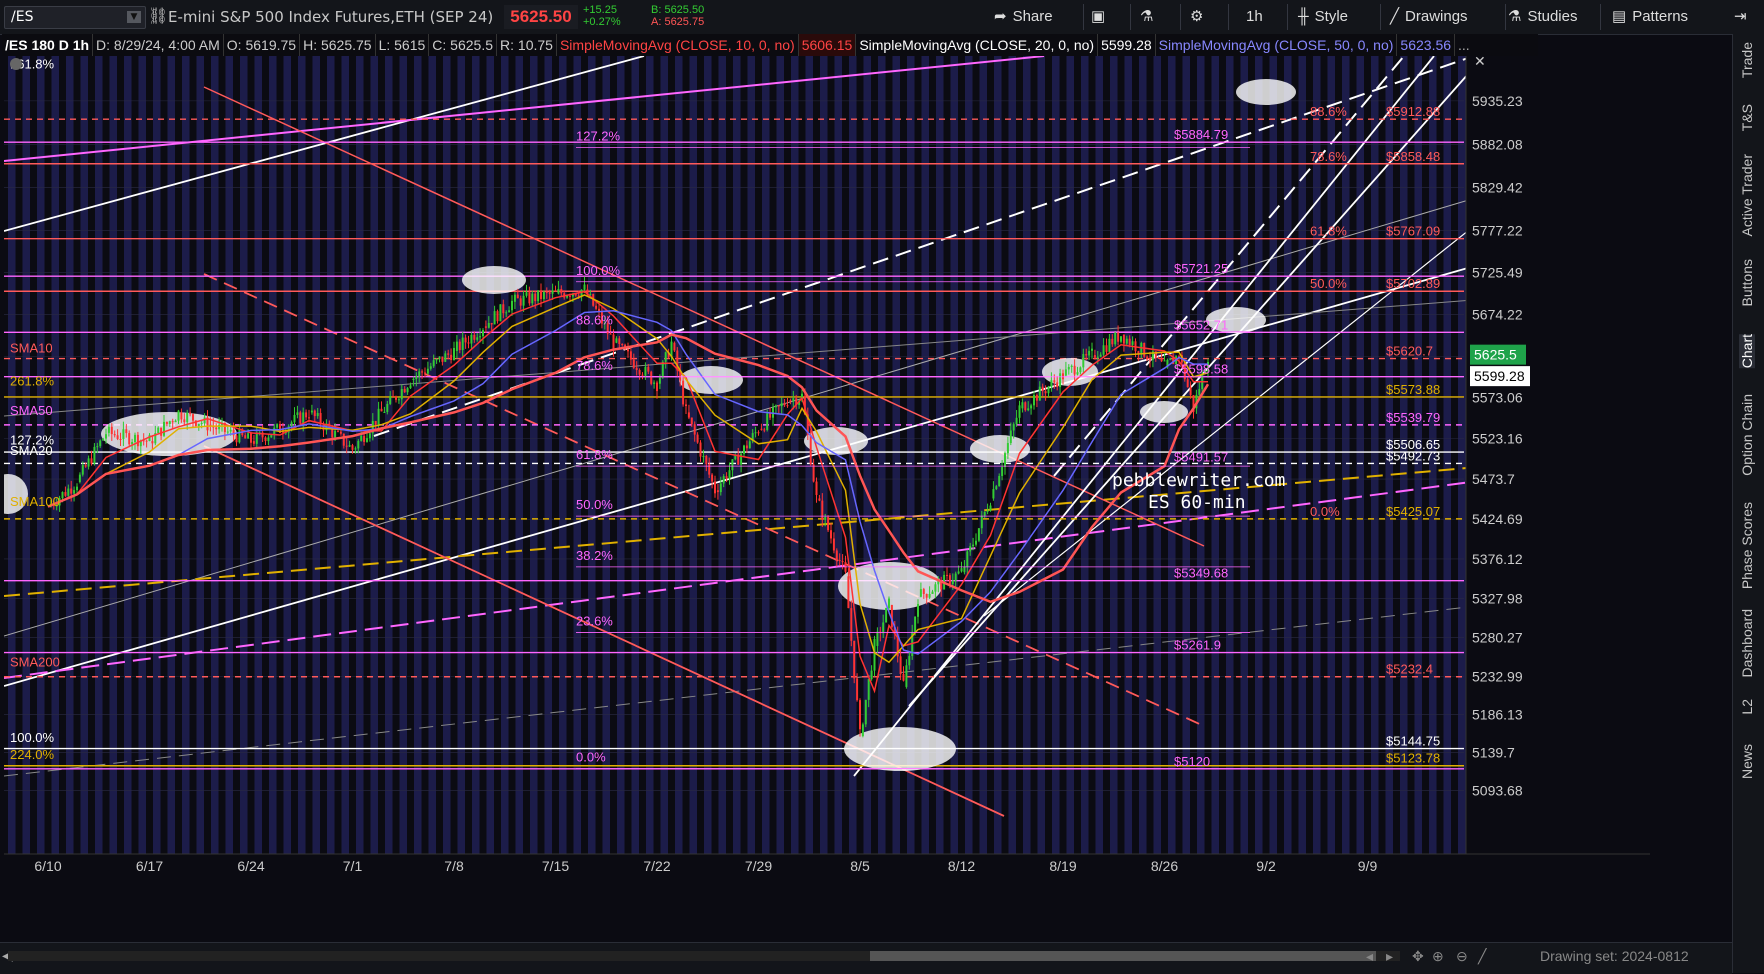 The width and height of the screenshot is (1764, 974). I want to click on tab-buttons: Buttons, so click(1747, 282).